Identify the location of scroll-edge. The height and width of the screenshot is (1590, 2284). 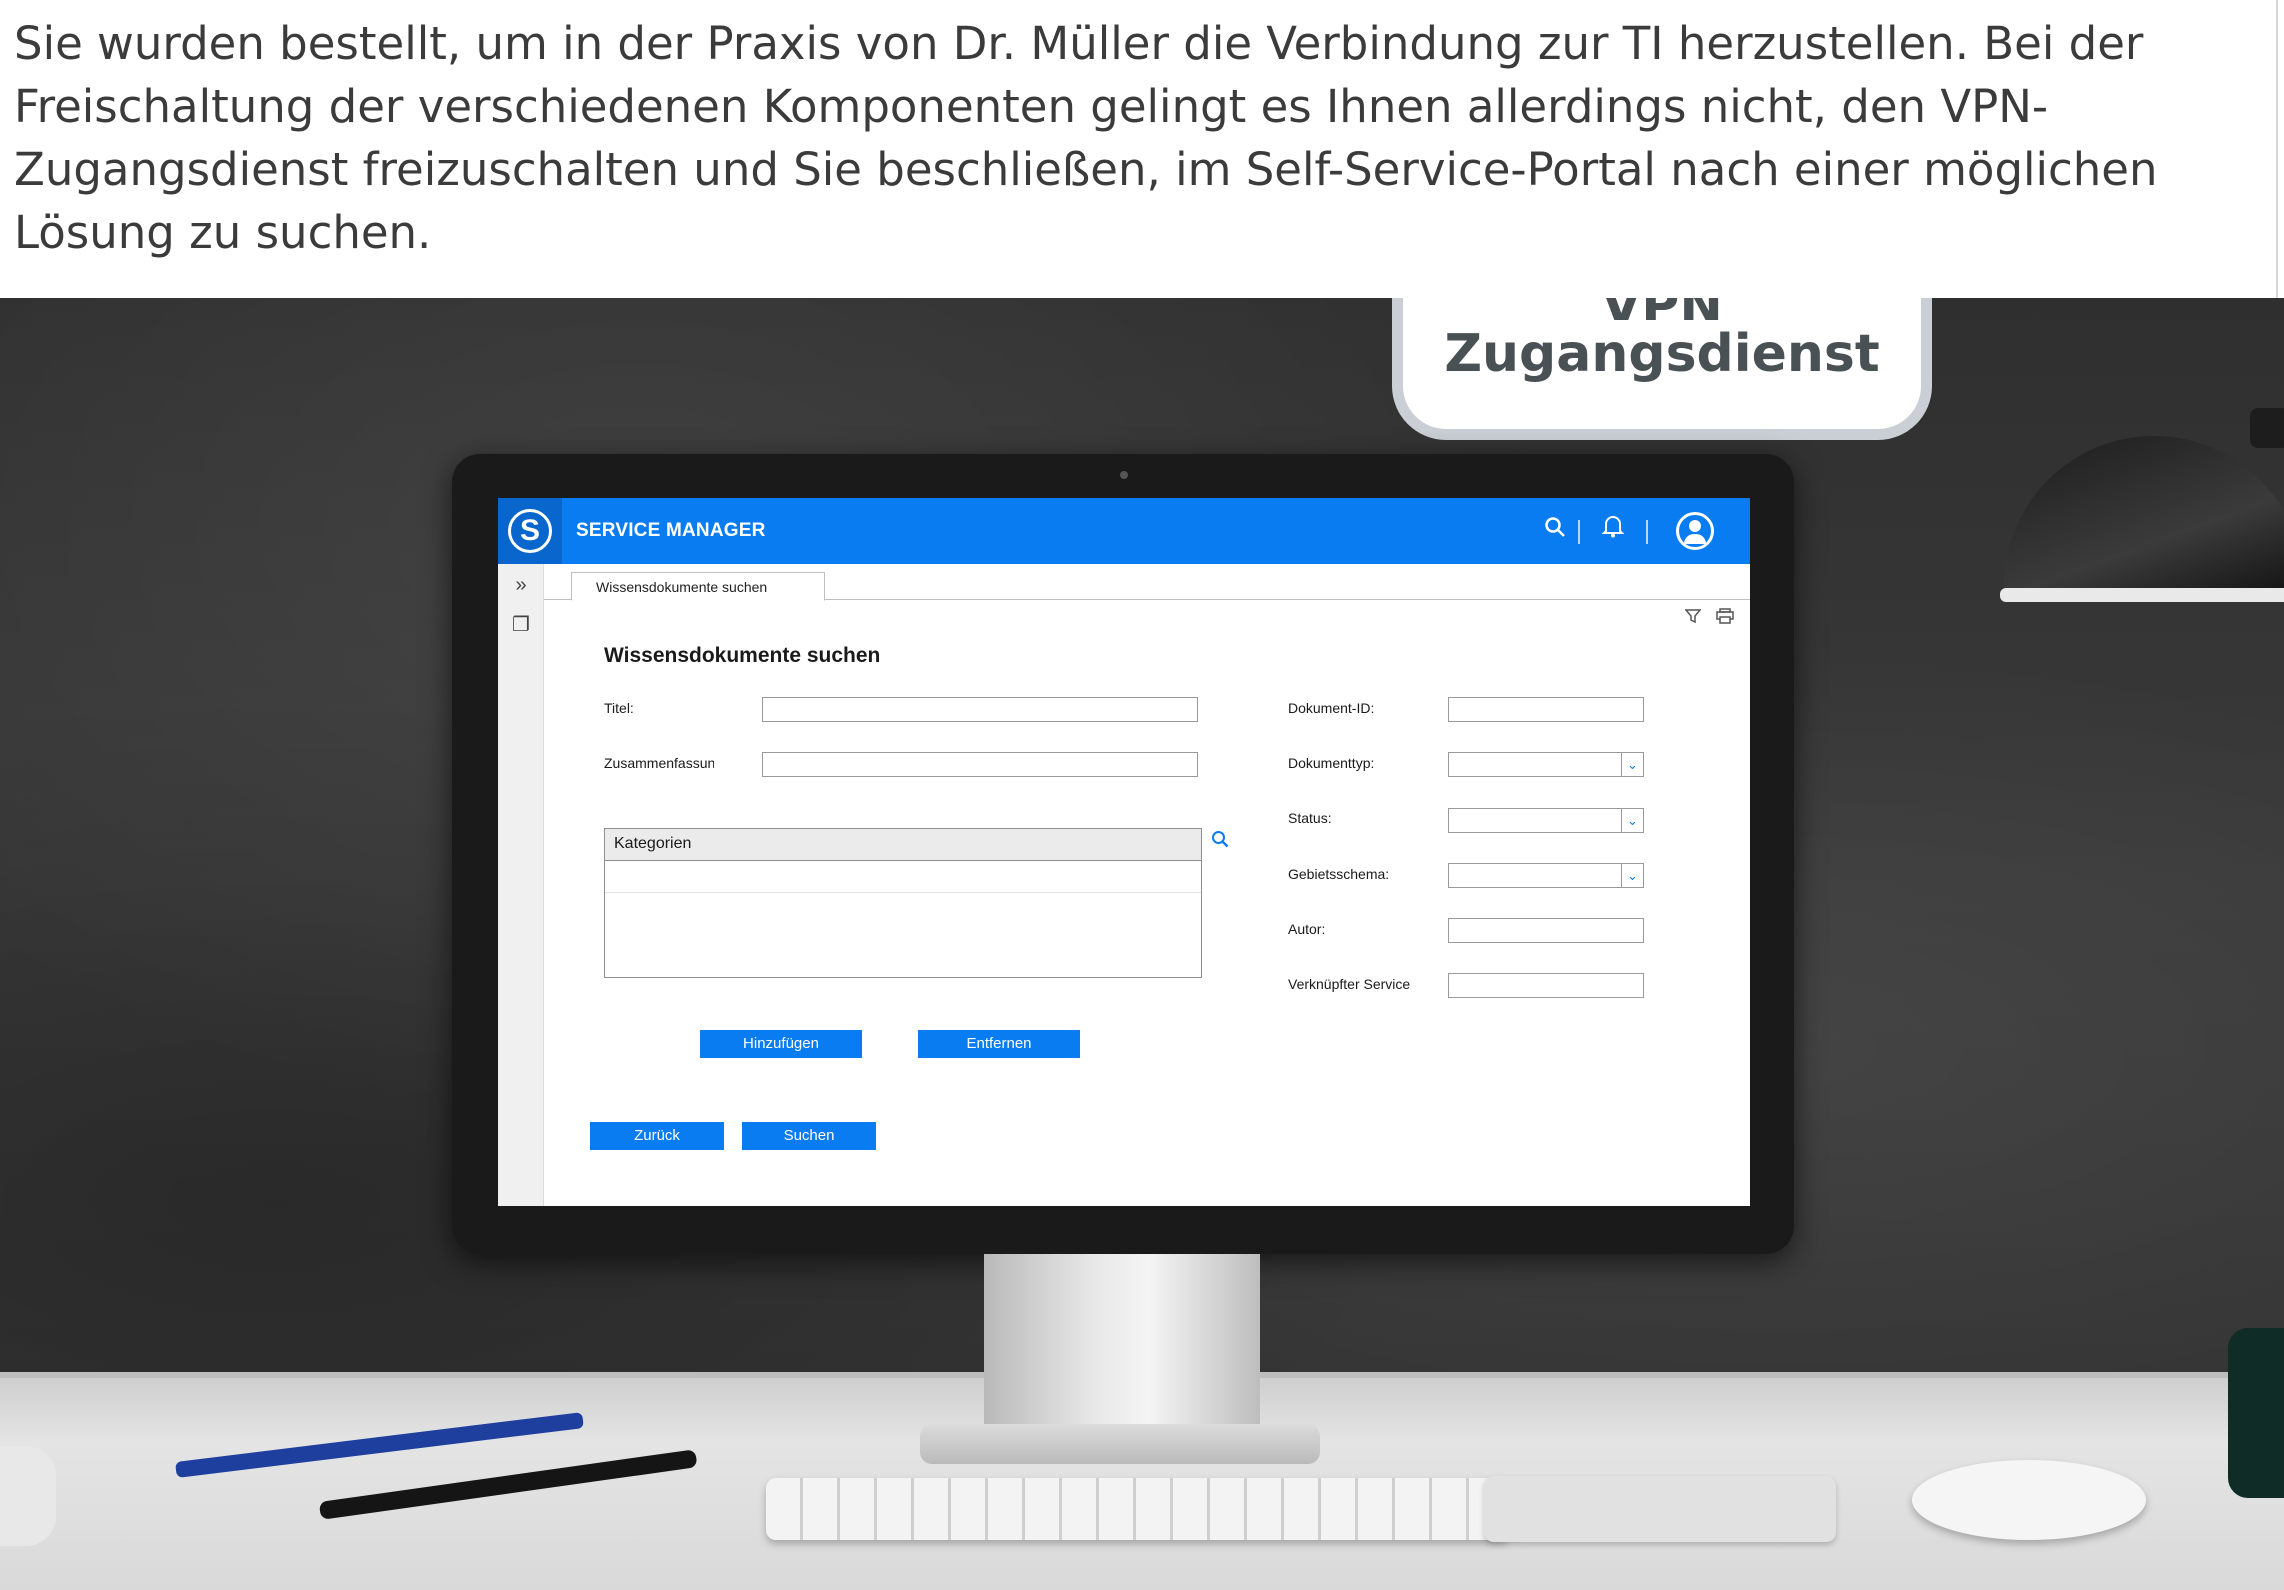
(2277, 149).